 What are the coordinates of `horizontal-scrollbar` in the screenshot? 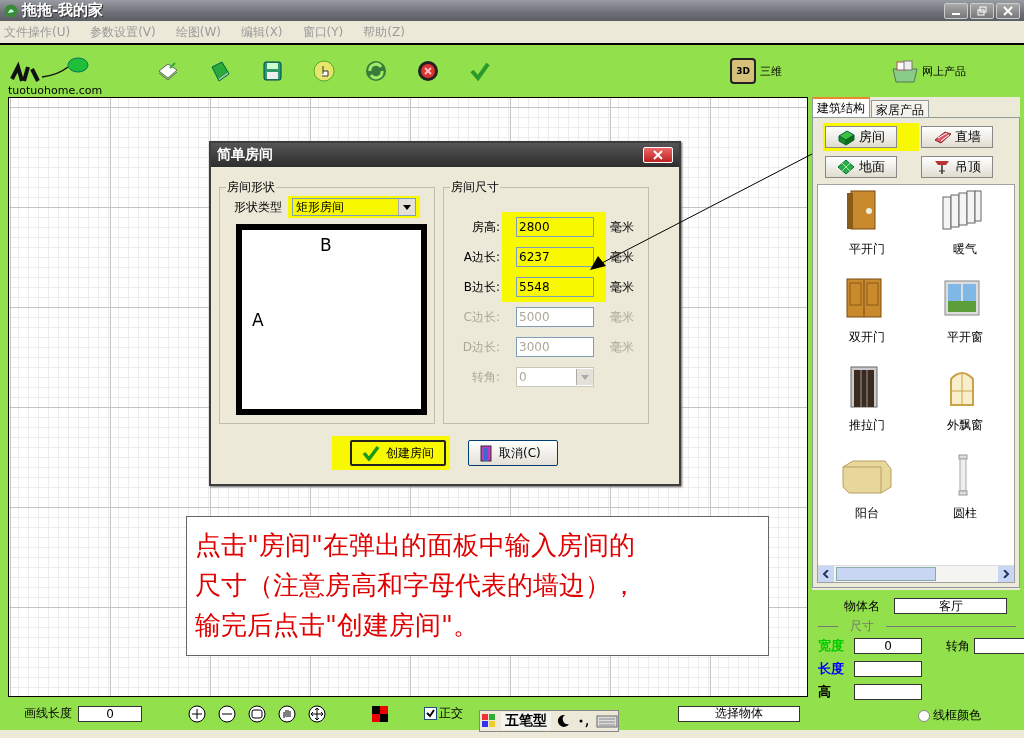 It's located at (916, 574).